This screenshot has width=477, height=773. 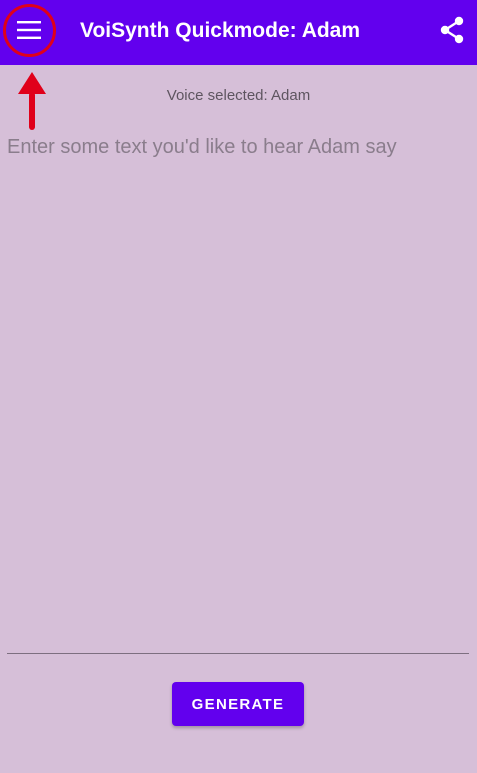 I want to click on share-button, so click(x=452, y=32).